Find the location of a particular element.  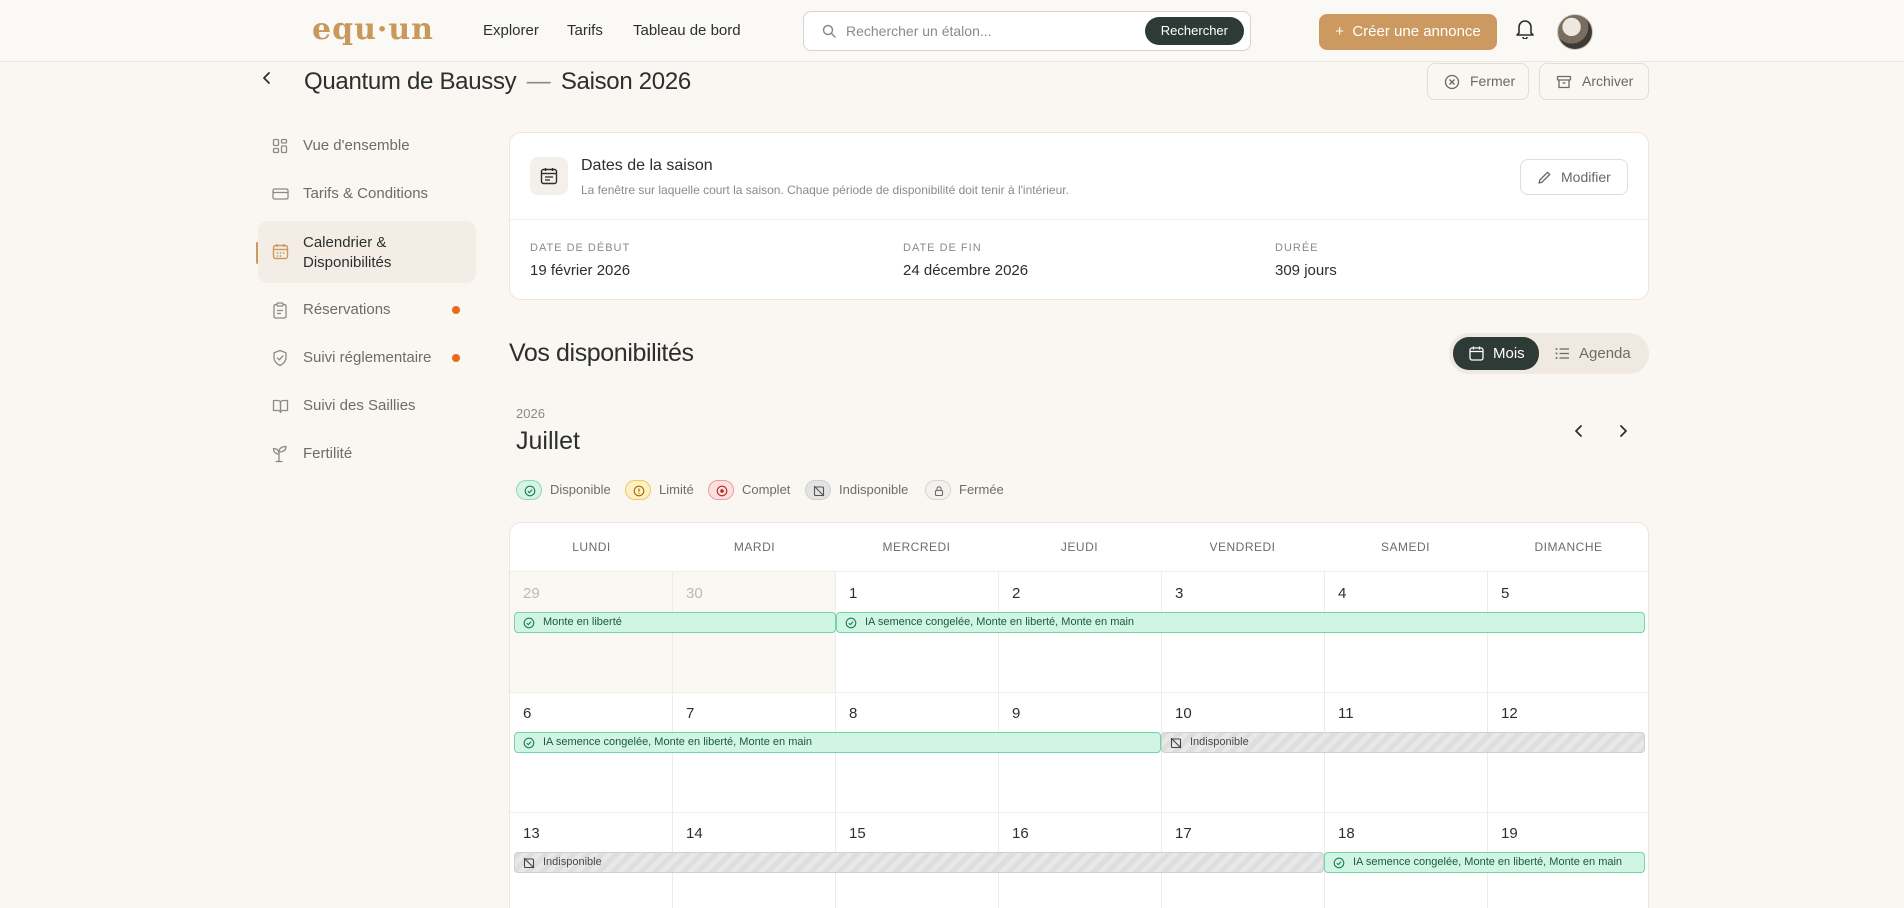

book-icon is located at coordinates (280, 406).